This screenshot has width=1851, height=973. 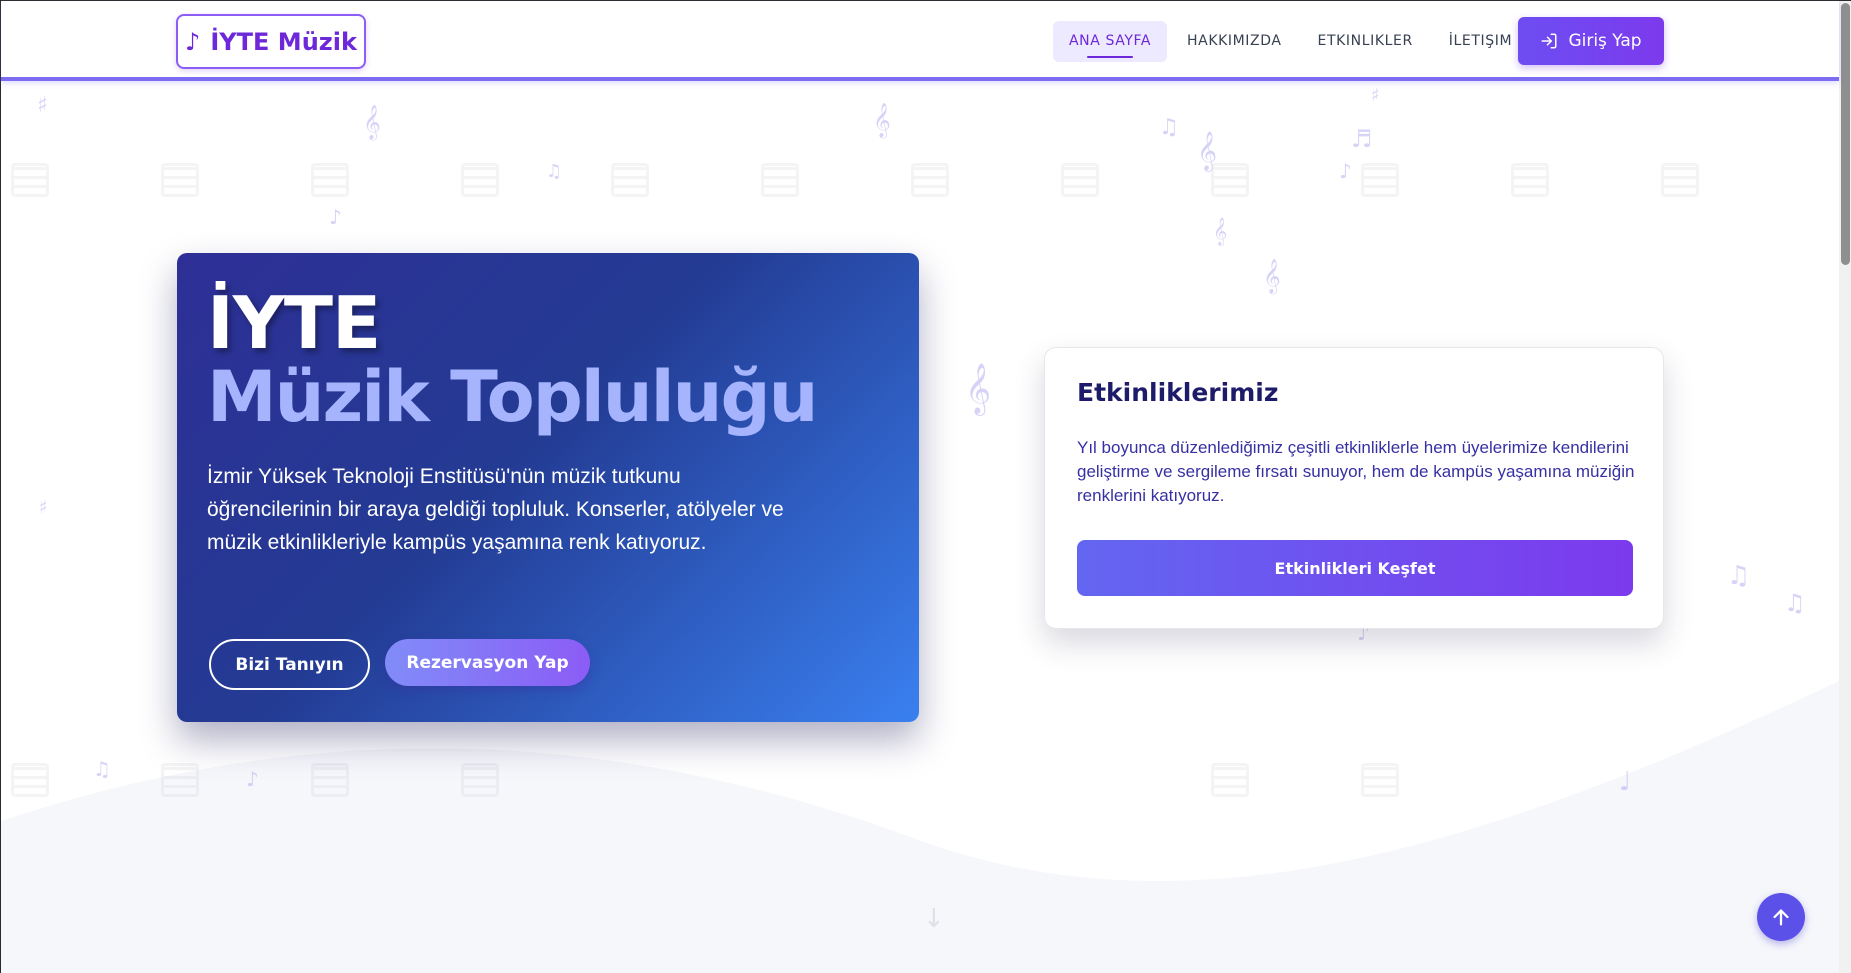 I want to click on nav-item-events: ETKINLIKLER, so click(x=1365, y=41).